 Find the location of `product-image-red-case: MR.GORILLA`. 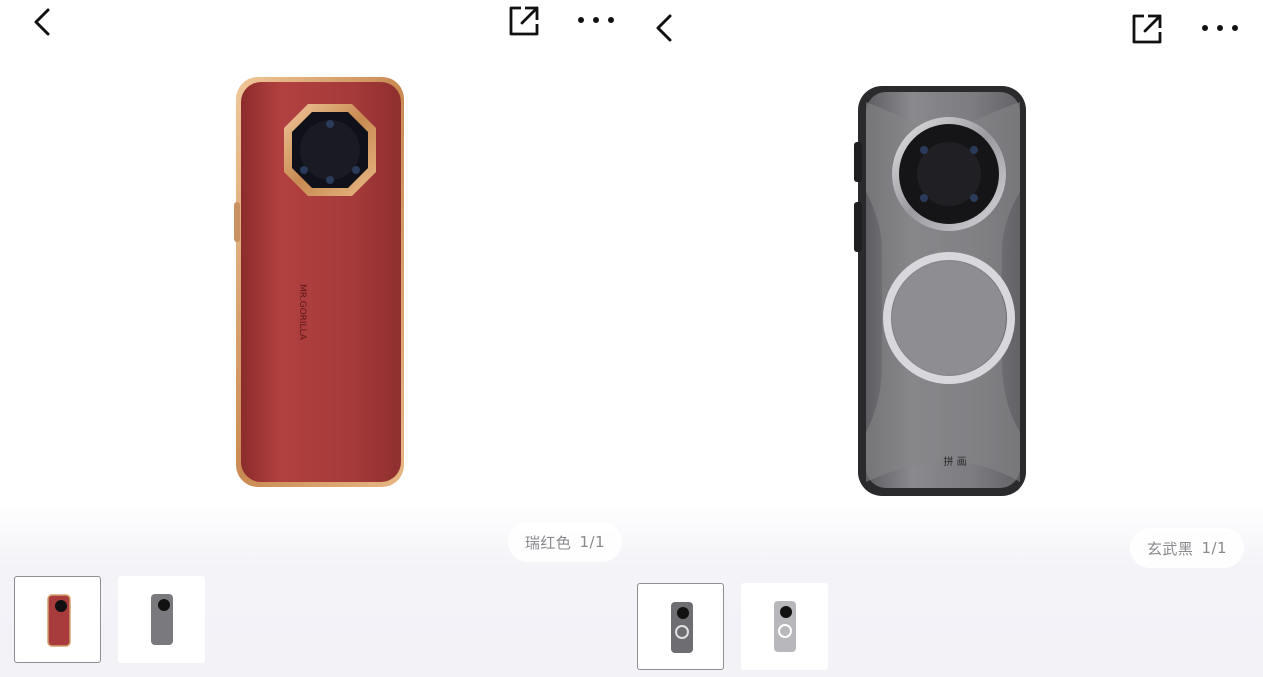

product-image-red-case: MR.GORILLA is located at coordinates (321, 282).